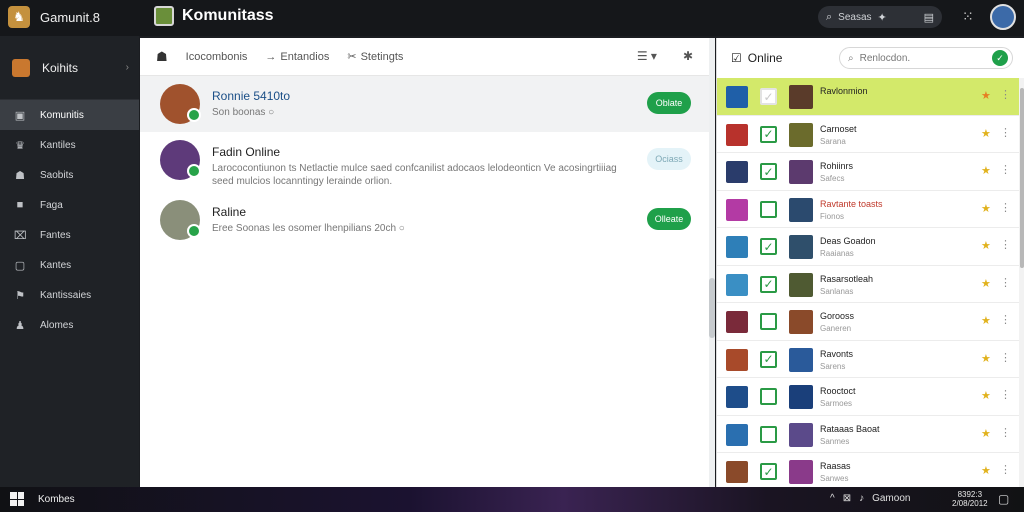  Describe the element at coordinates (17, 499) in the screenshot. I see `windows-start-icon` at that location.